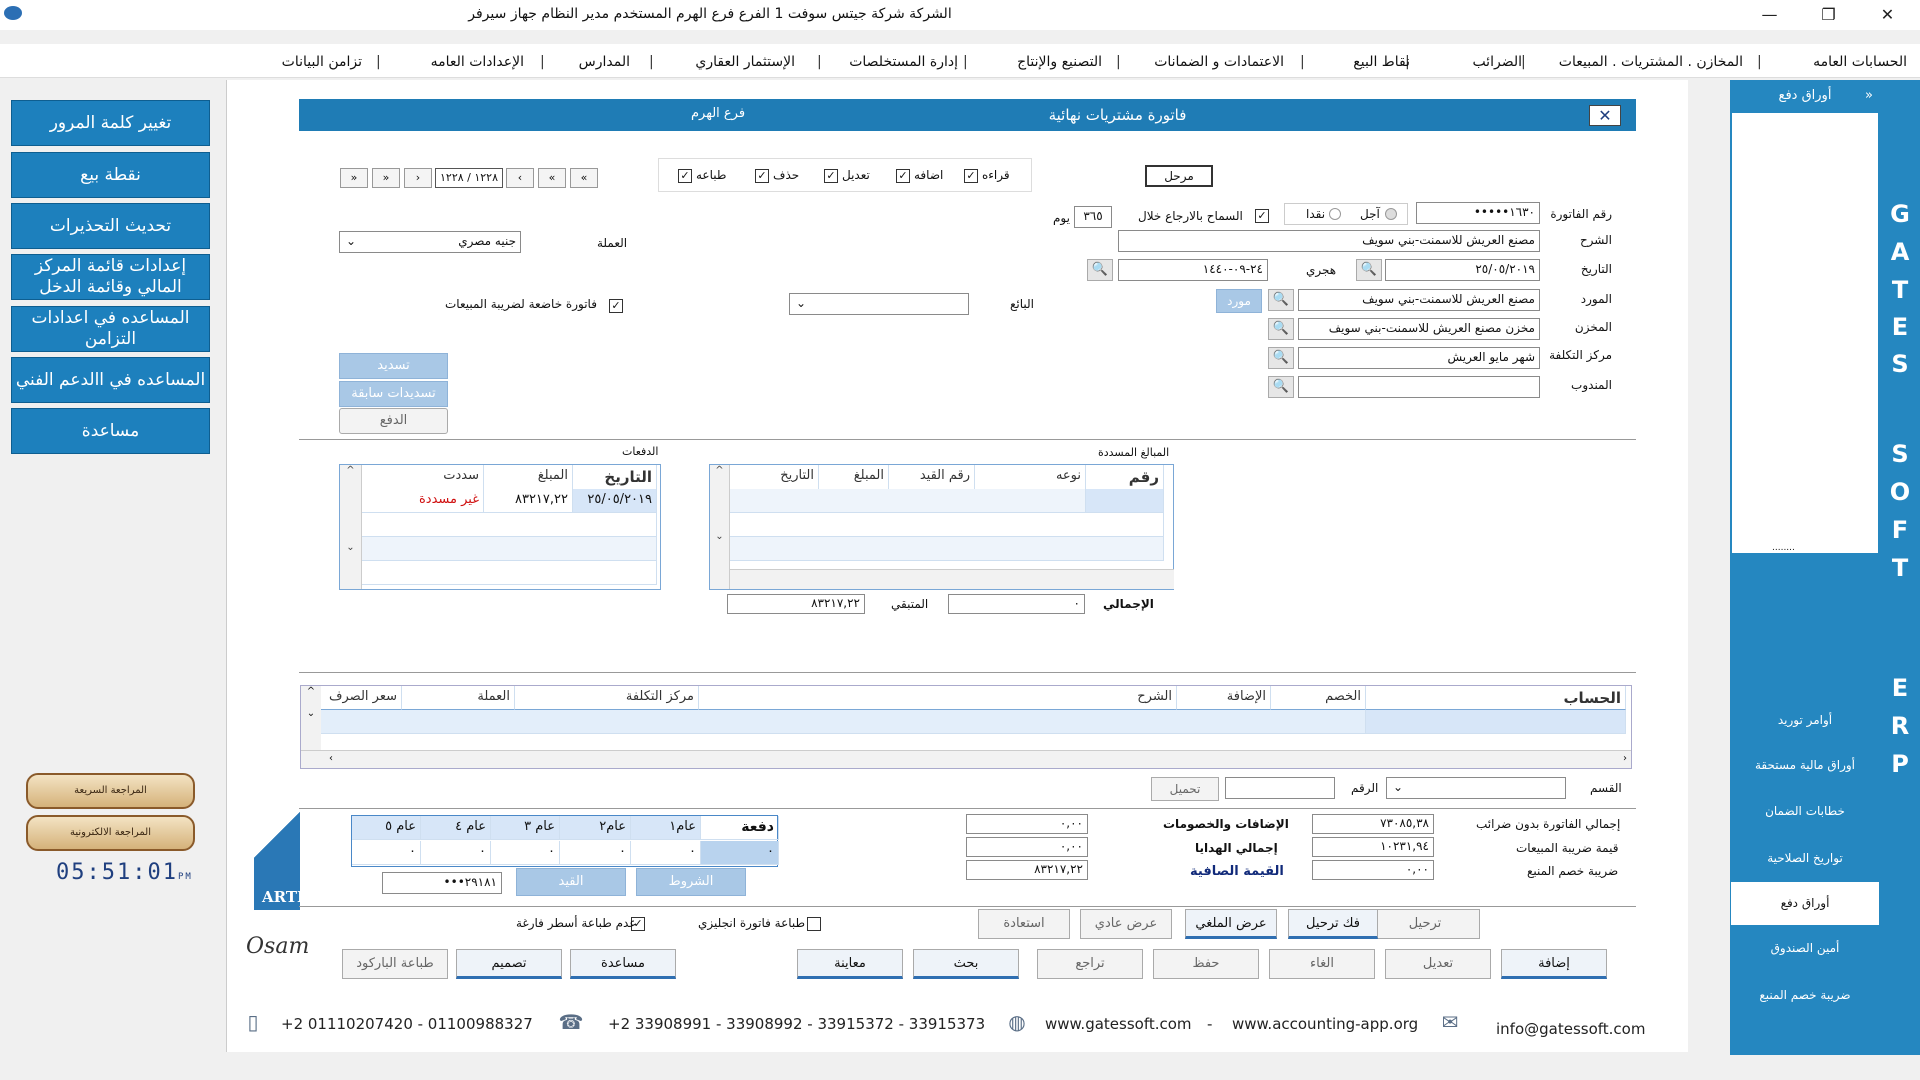 The image size is (1920, 1080). What do you see at coordinates (110, 833) in the screenshot?
I see `electronic-review-button: المراجعة الالكترونية` at bounding box center [110, 833].